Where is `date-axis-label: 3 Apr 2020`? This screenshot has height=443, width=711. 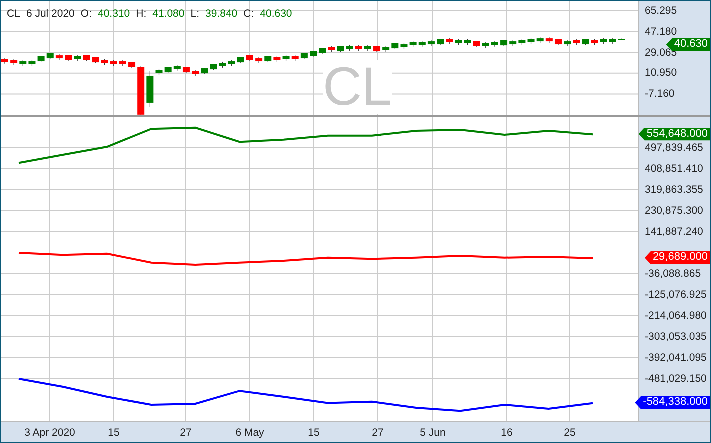 date-axis-label: 3 Apr 2020 is located at coordinates (50, 433).